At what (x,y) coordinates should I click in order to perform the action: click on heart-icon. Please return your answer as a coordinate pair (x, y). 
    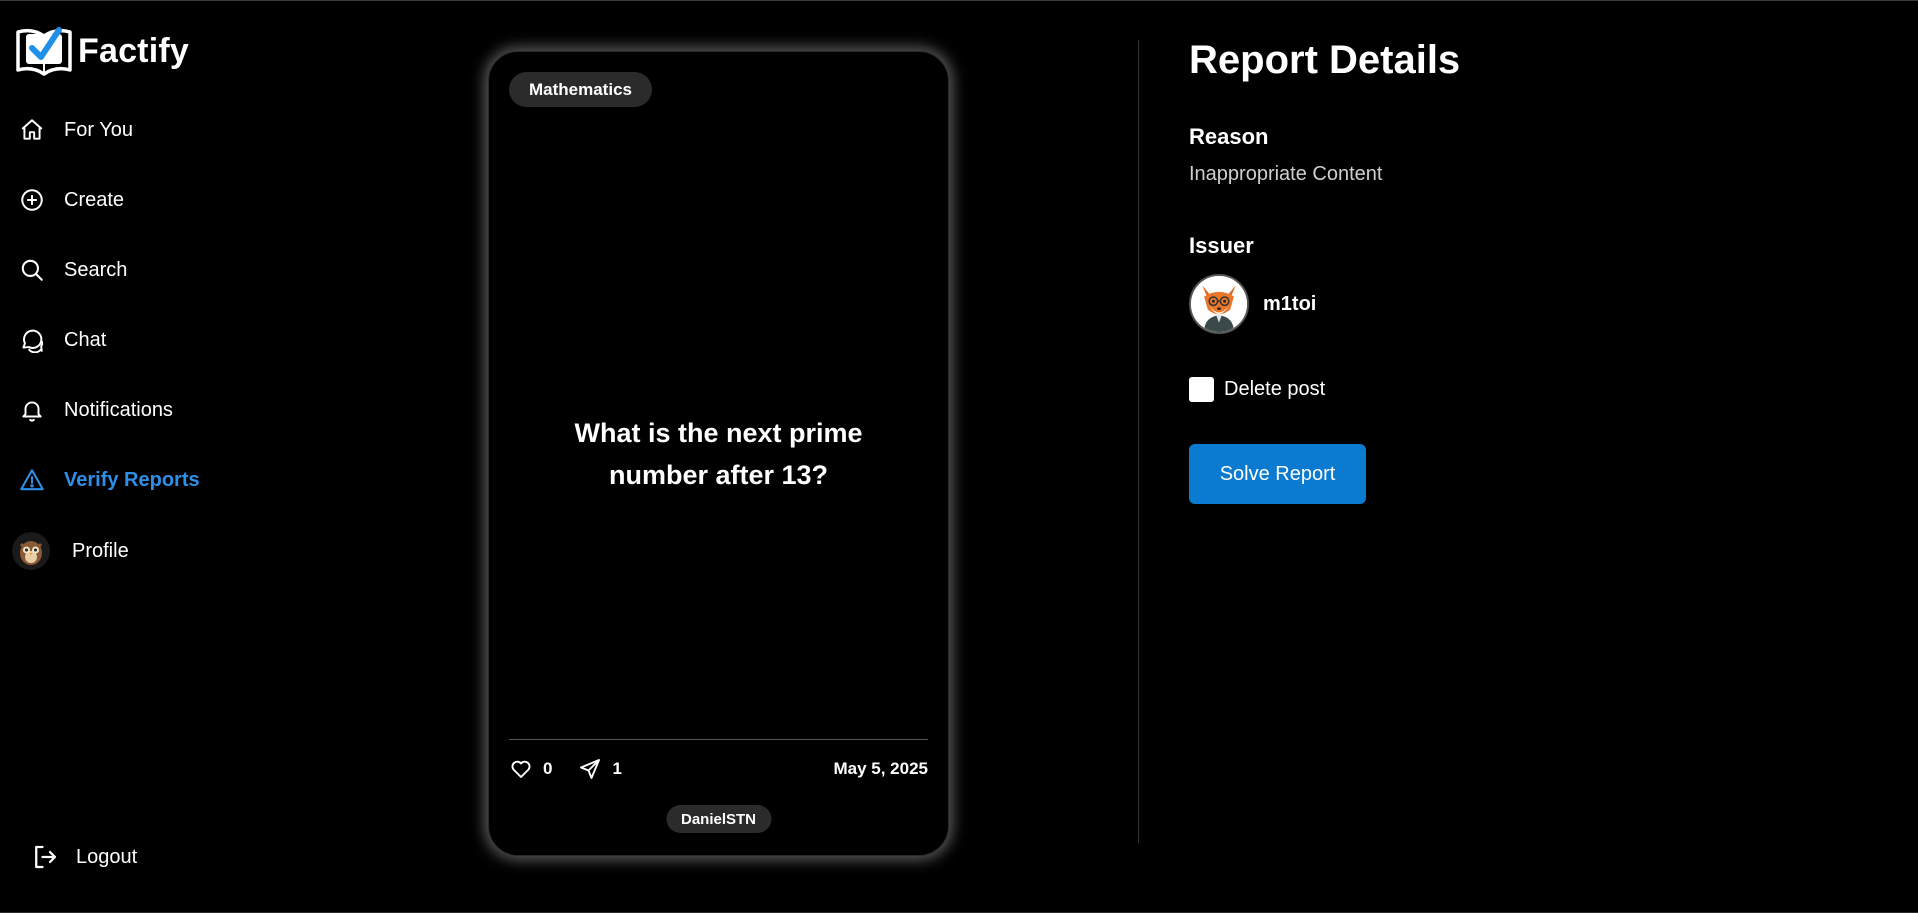
    Looking at the image, I should click on (521, 769).